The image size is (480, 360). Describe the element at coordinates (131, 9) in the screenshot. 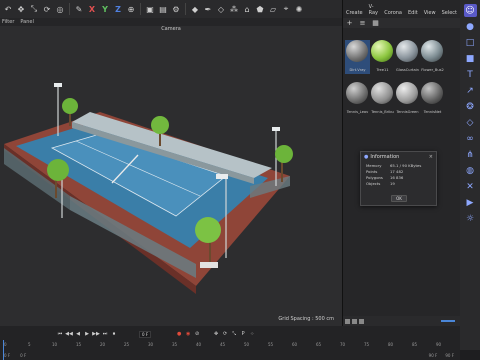

I see `coordinate-system-icon: ⊕` at that location.